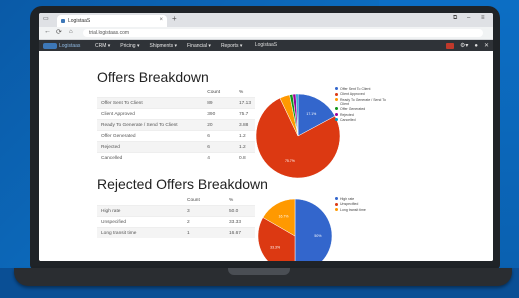 The image size is (519, 298). I want to click on row-percent: 50.0, so click(240, 211).